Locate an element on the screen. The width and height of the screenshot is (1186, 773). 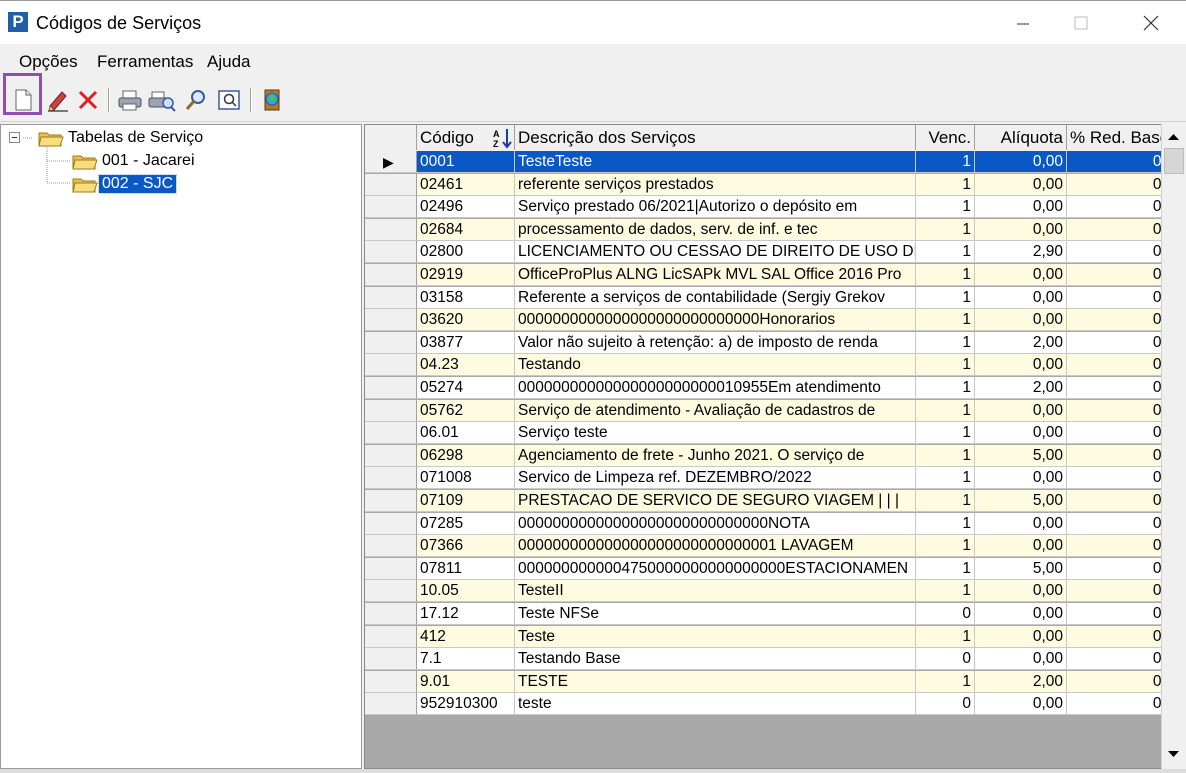
cell-aliquota: 2,00 is located at coordinates (1021, 342).